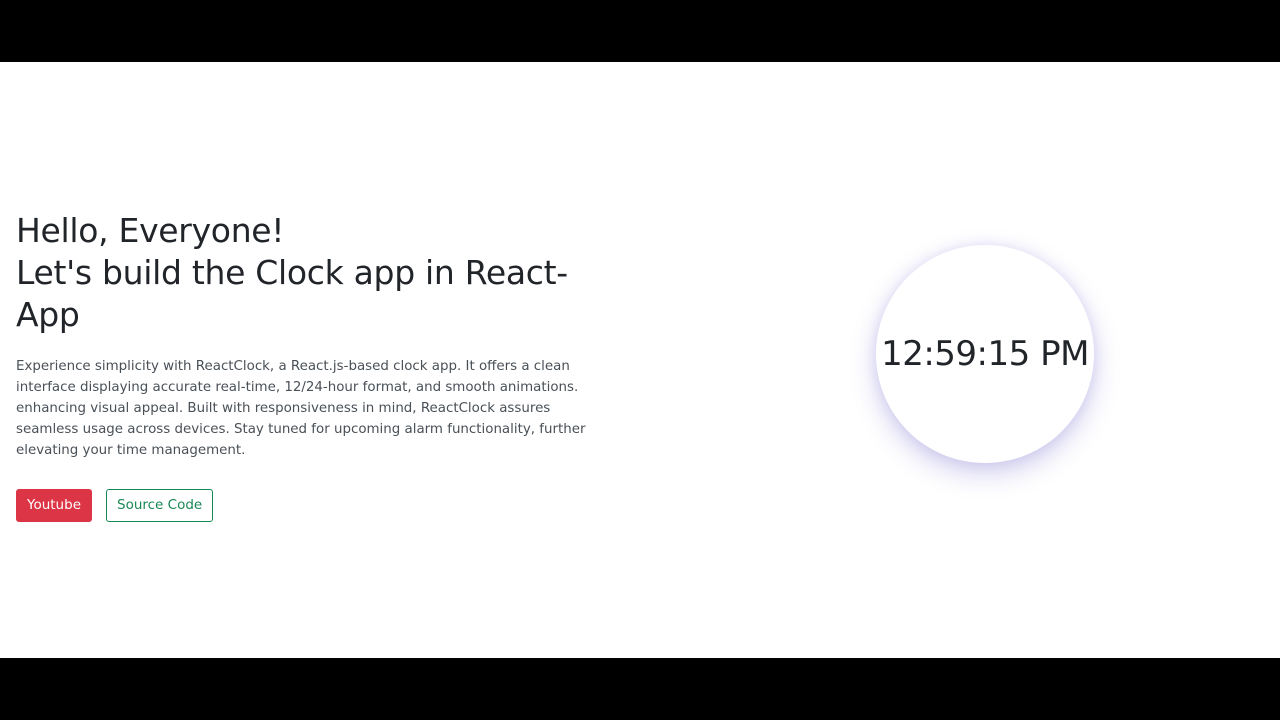 The width and height of the screenshot is (1280, 720). I want to click on headline-line-3: App, so click(48, 314).